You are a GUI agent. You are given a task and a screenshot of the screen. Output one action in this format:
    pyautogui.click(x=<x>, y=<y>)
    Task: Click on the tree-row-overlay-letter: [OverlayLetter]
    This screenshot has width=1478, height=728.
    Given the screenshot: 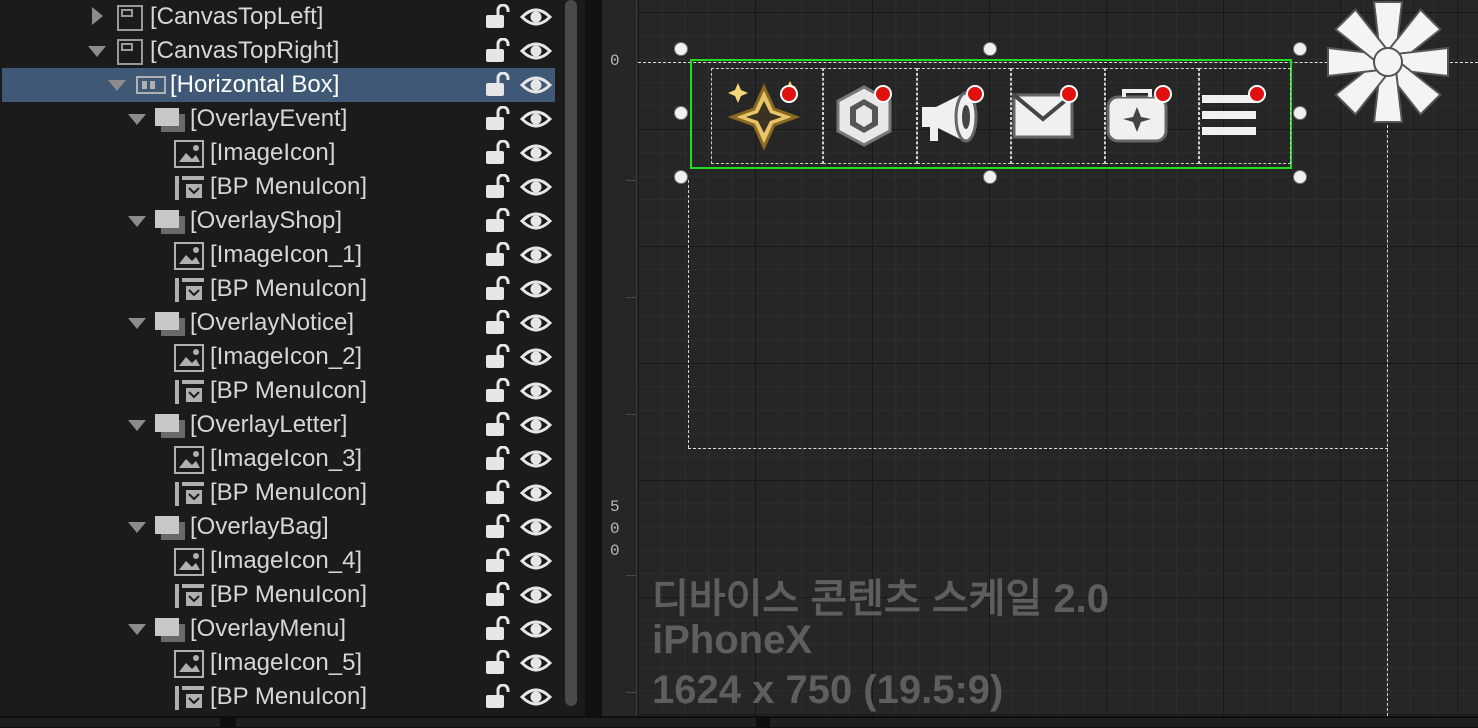 What is the action you would take?
    pyautogui.click(x=278, y=425)
    